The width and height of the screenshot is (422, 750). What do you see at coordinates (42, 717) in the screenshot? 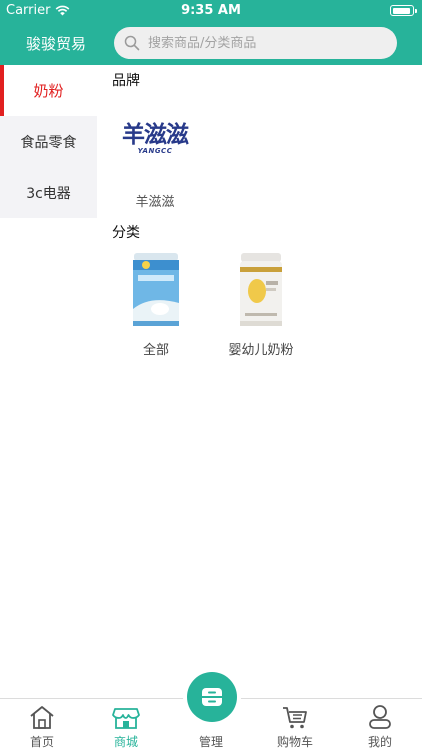
I see `home-icon` at bounding box center [42, 717].